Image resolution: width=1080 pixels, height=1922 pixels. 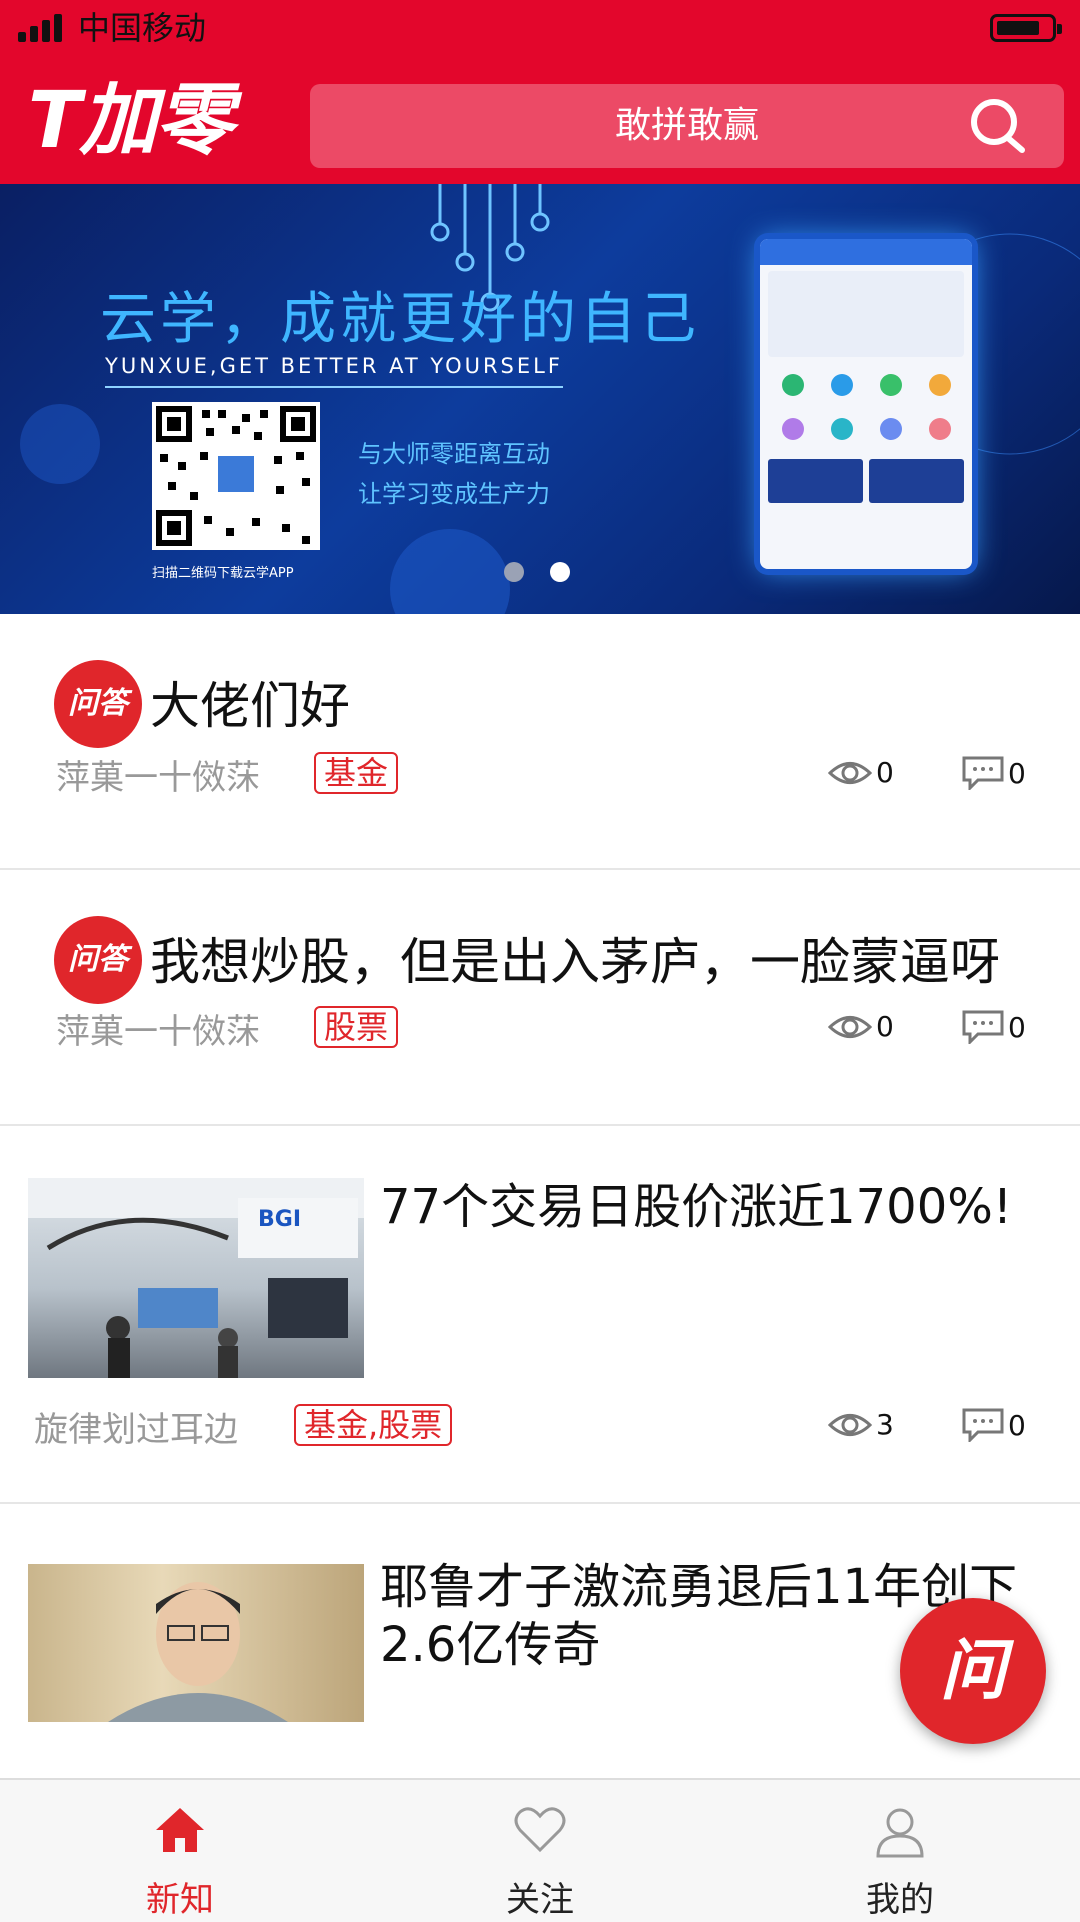 I want to click on slogan-line-2: 让学习变成生产力, so click(x=454, y=494).